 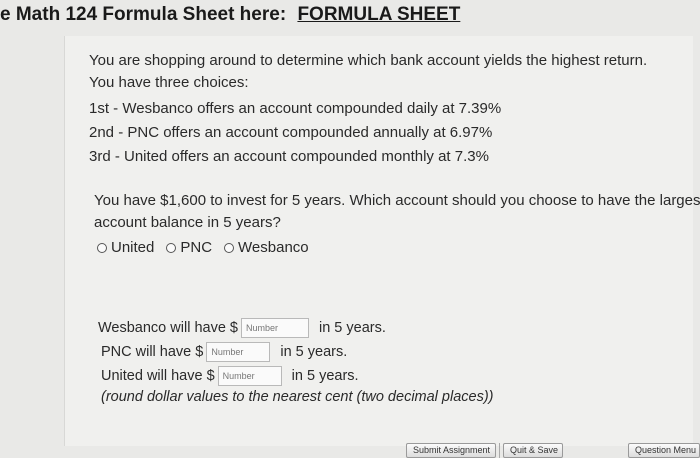 I want to click on formula-sheet-link: FORMULA SHEET, so click(x=378, y=14).